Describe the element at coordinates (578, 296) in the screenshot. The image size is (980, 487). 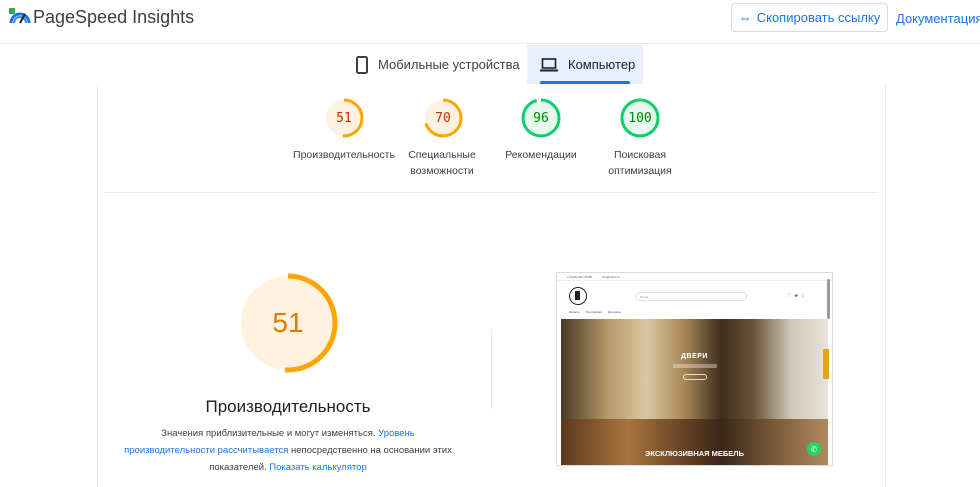
I see `site-logo-icon` at that location.